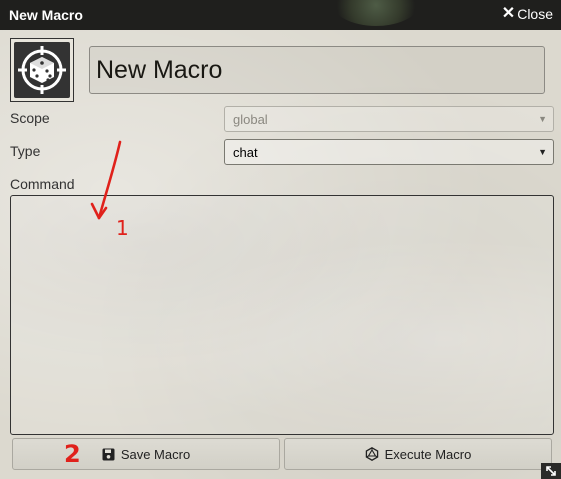 The height and width of the screenshot is (479, 561). Describe the element at coordinates (280, 15) in the screenshot. I see `window-titlebar: New Macro ✕ Close` at that location.